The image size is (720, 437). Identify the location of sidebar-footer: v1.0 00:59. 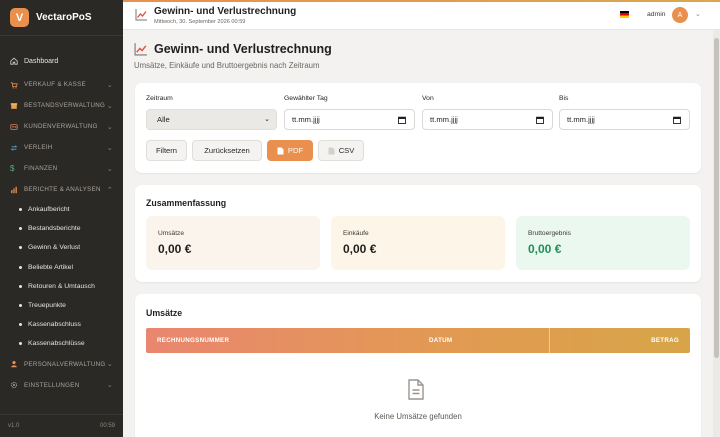
(61, 425).